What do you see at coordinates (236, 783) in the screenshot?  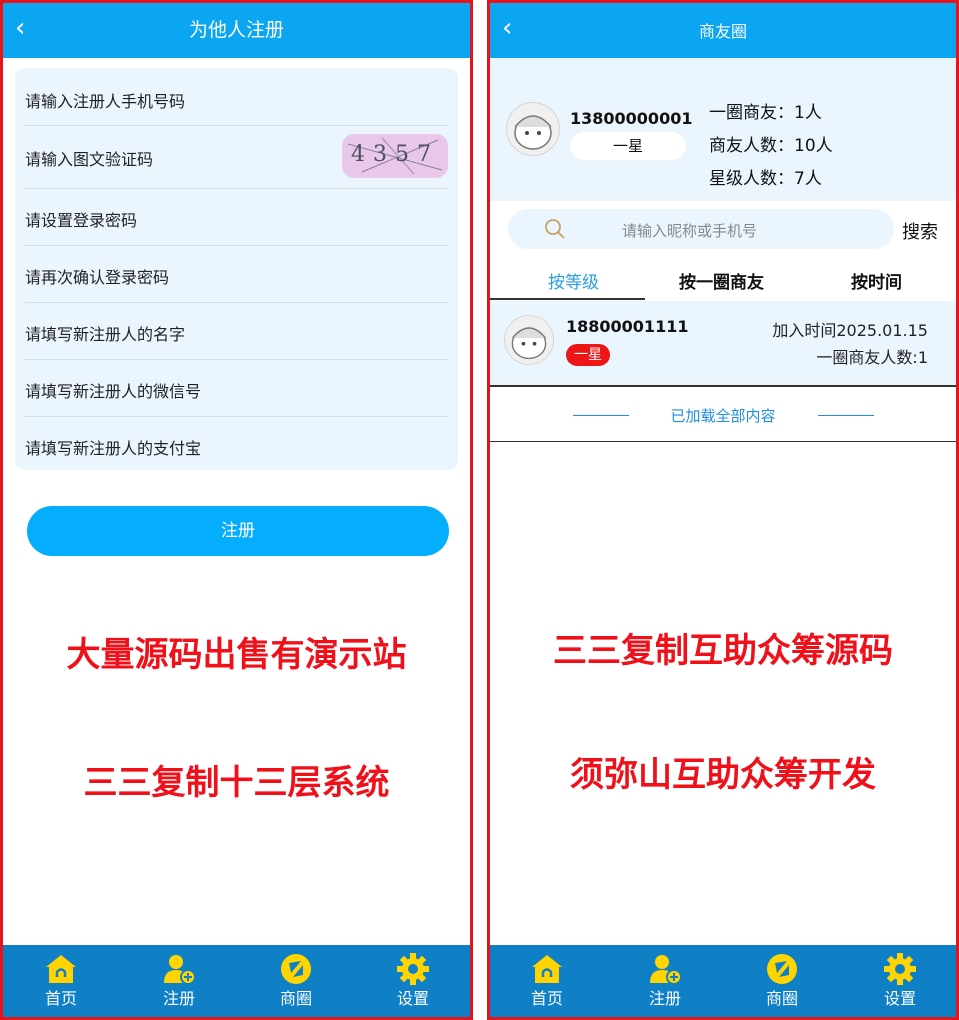 I see `promo-line-2: 三三复制十三层系统` at bounding box center [236, 783].